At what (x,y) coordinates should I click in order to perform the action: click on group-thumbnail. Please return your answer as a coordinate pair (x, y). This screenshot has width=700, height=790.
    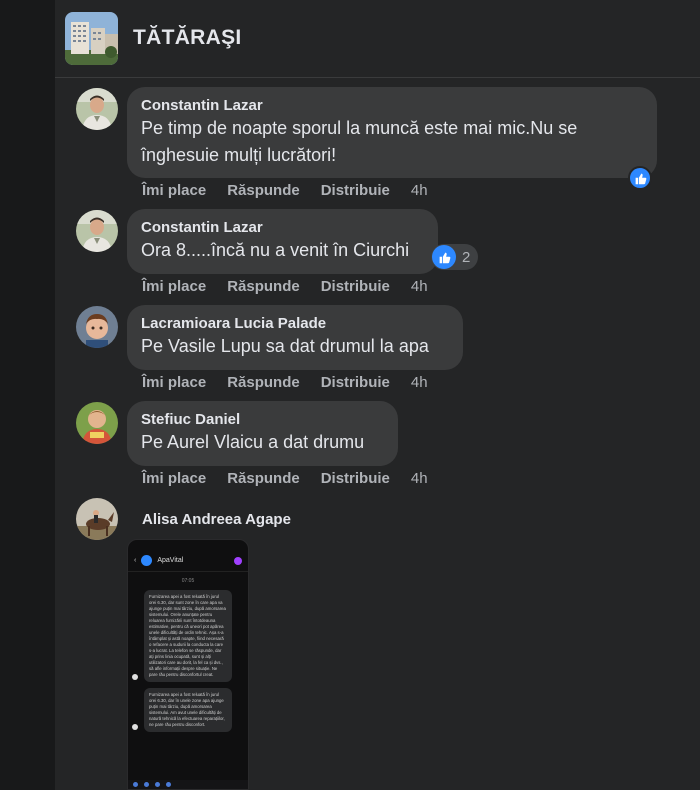
    Looking at the image, I should click on (91, 38).